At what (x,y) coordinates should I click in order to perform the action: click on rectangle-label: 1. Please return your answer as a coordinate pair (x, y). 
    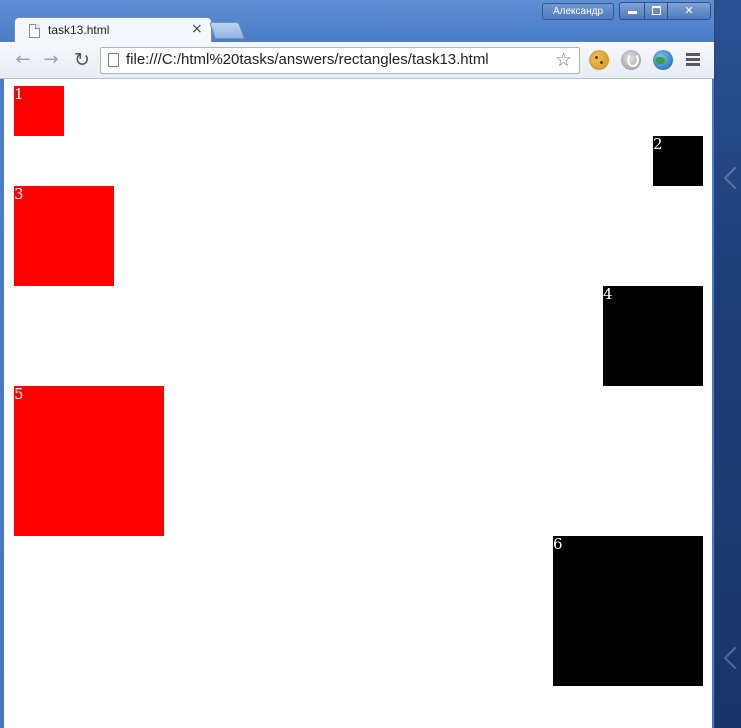
    Looking at the image, I should click on (19, 94).